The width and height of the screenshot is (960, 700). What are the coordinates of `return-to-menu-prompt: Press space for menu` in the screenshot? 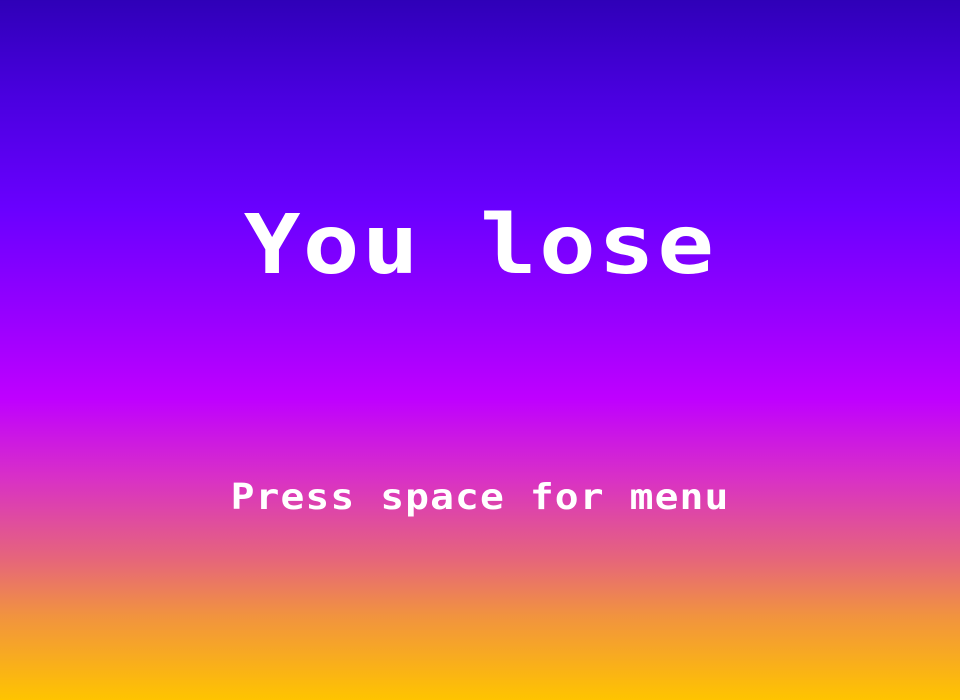 It's located at (480, 497).